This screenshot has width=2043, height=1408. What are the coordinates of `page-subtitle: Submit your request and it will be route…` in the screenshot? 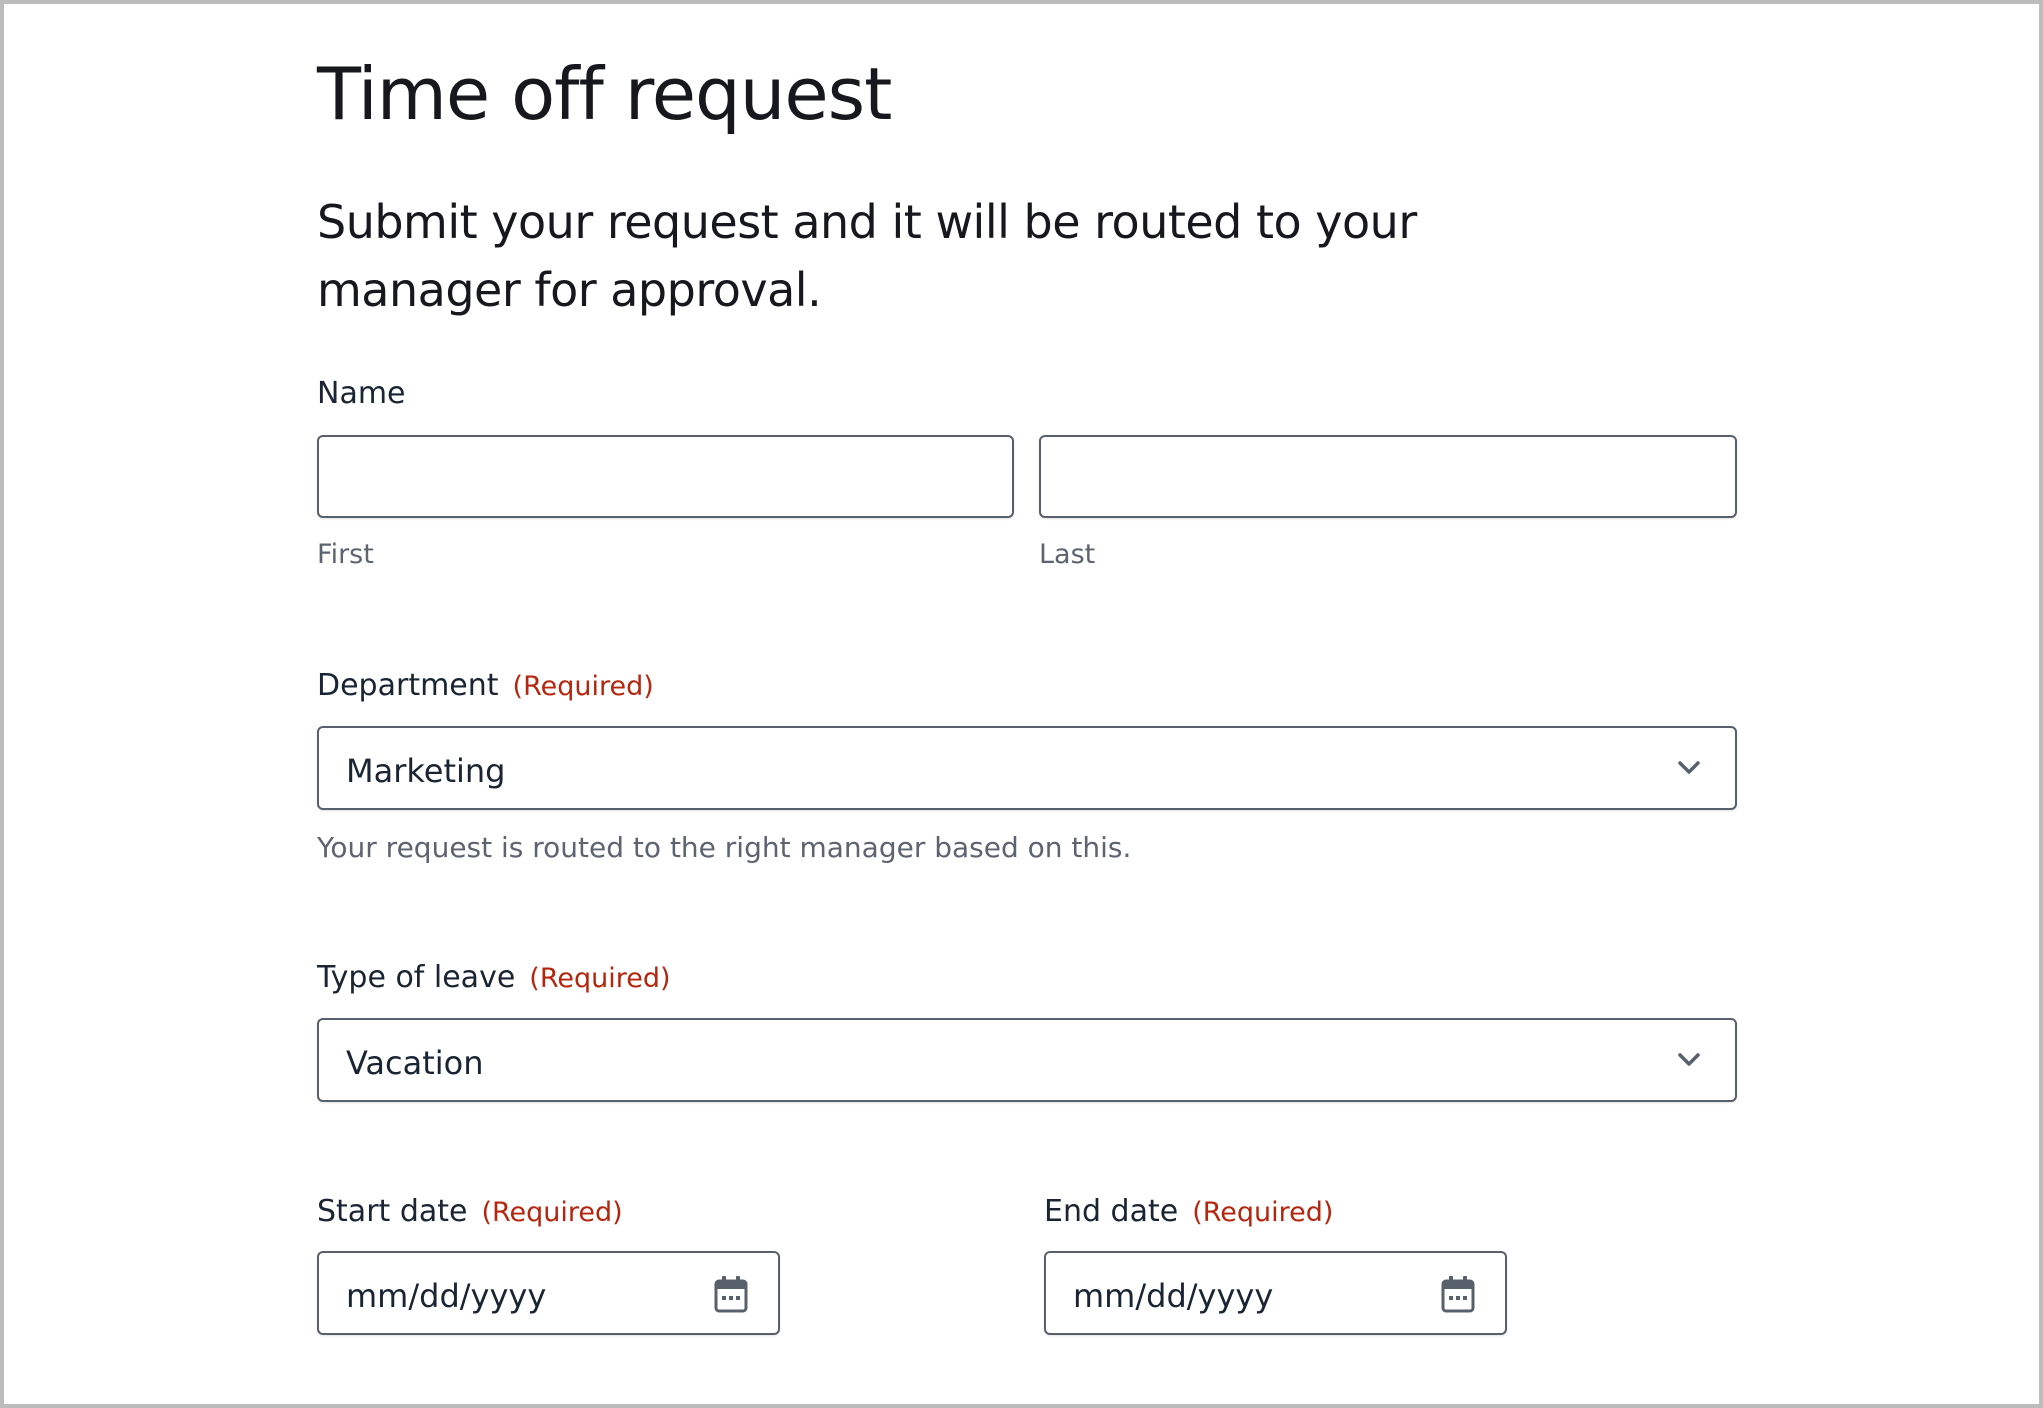 It's located at (867, 256).